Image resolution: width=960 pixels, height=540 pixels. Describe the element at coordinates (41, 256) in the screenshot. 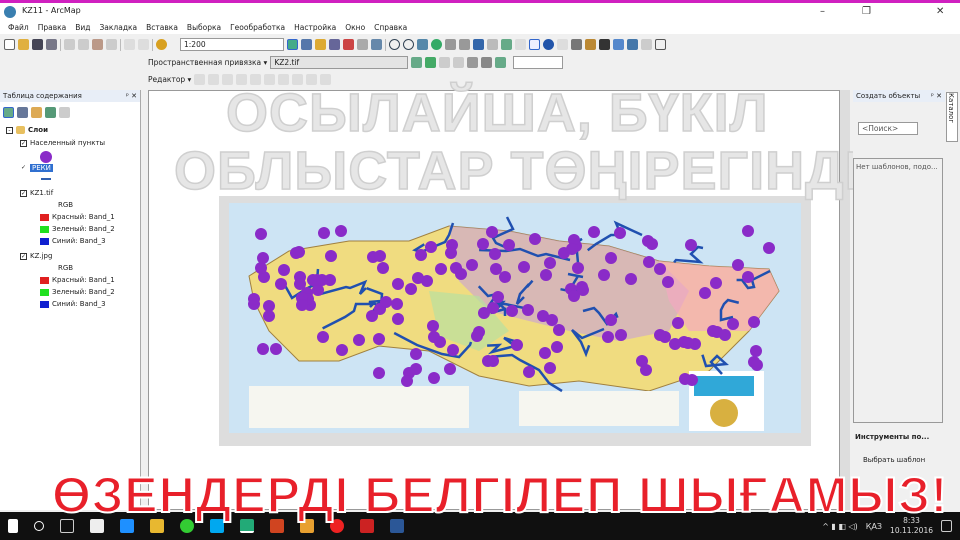

I see `layer-name: KZ.jpg` at that location.